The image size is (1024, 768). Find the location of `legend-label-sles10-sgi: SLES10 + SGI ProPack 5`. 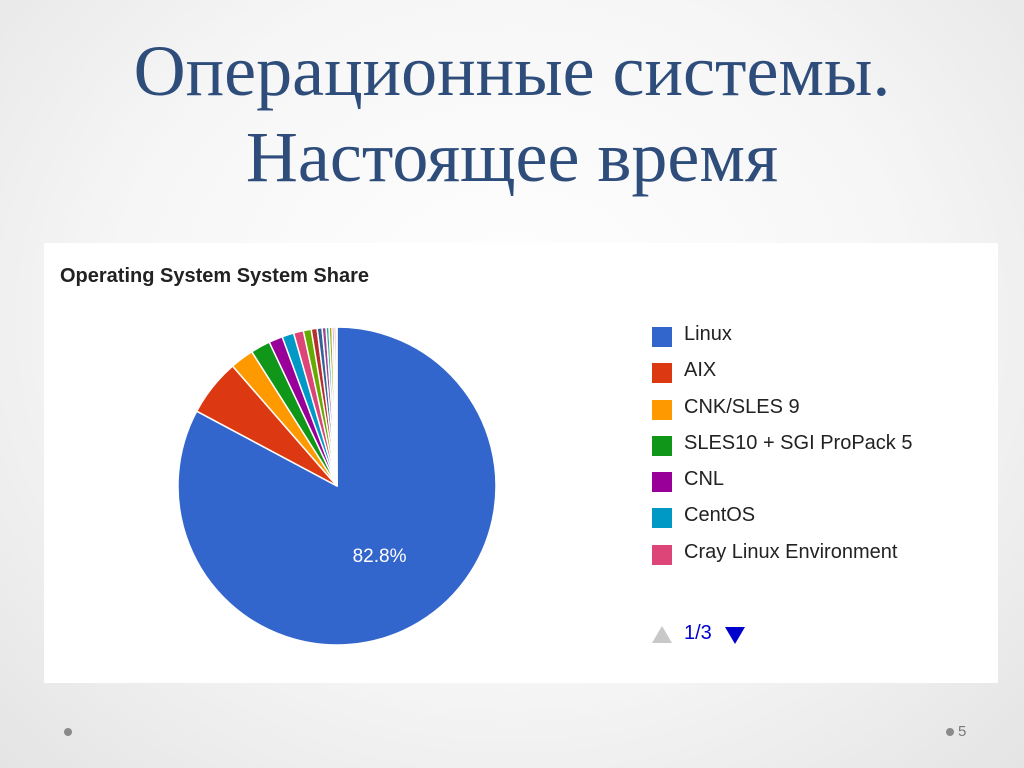

legend-label-sles10-sgi: SLES10 + SGI ProPack 5 is located at coordinates (798, 442).